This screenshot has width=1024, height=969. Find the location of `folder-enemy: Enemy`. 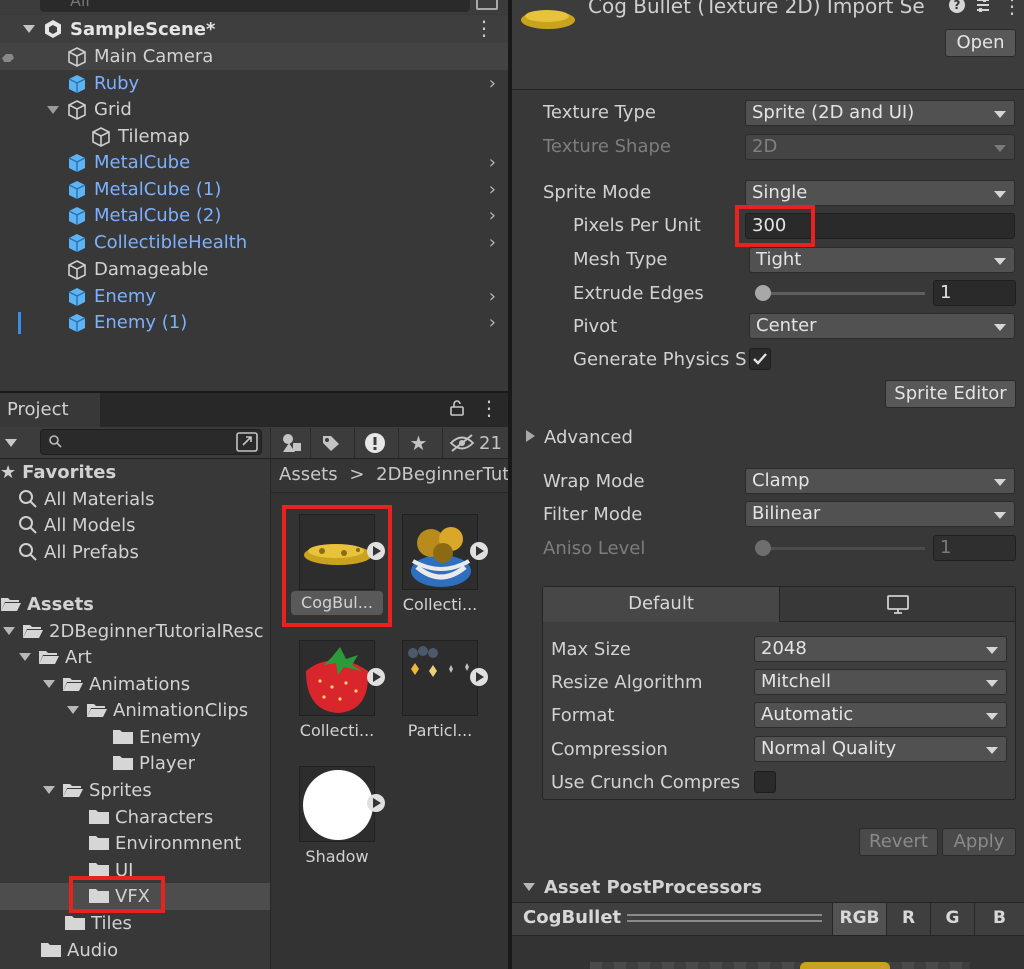

folder-enemy: Enemy is located at coordinates (156, 737).